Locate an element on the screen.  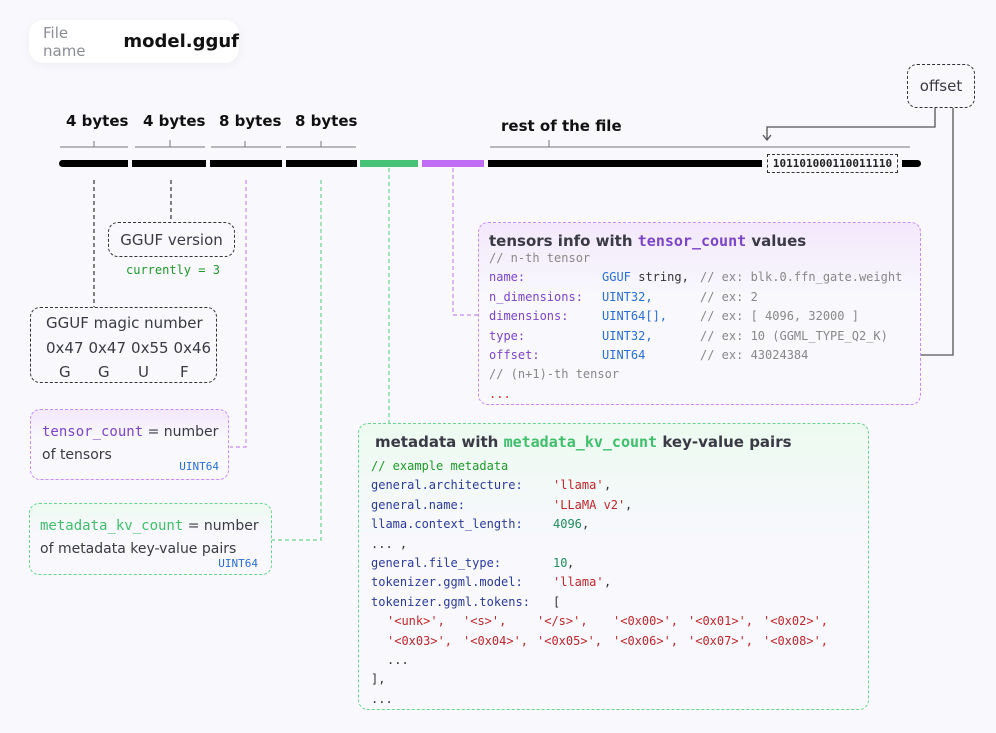
code-token: '<0x08>', is located at coordinates (796, 640).